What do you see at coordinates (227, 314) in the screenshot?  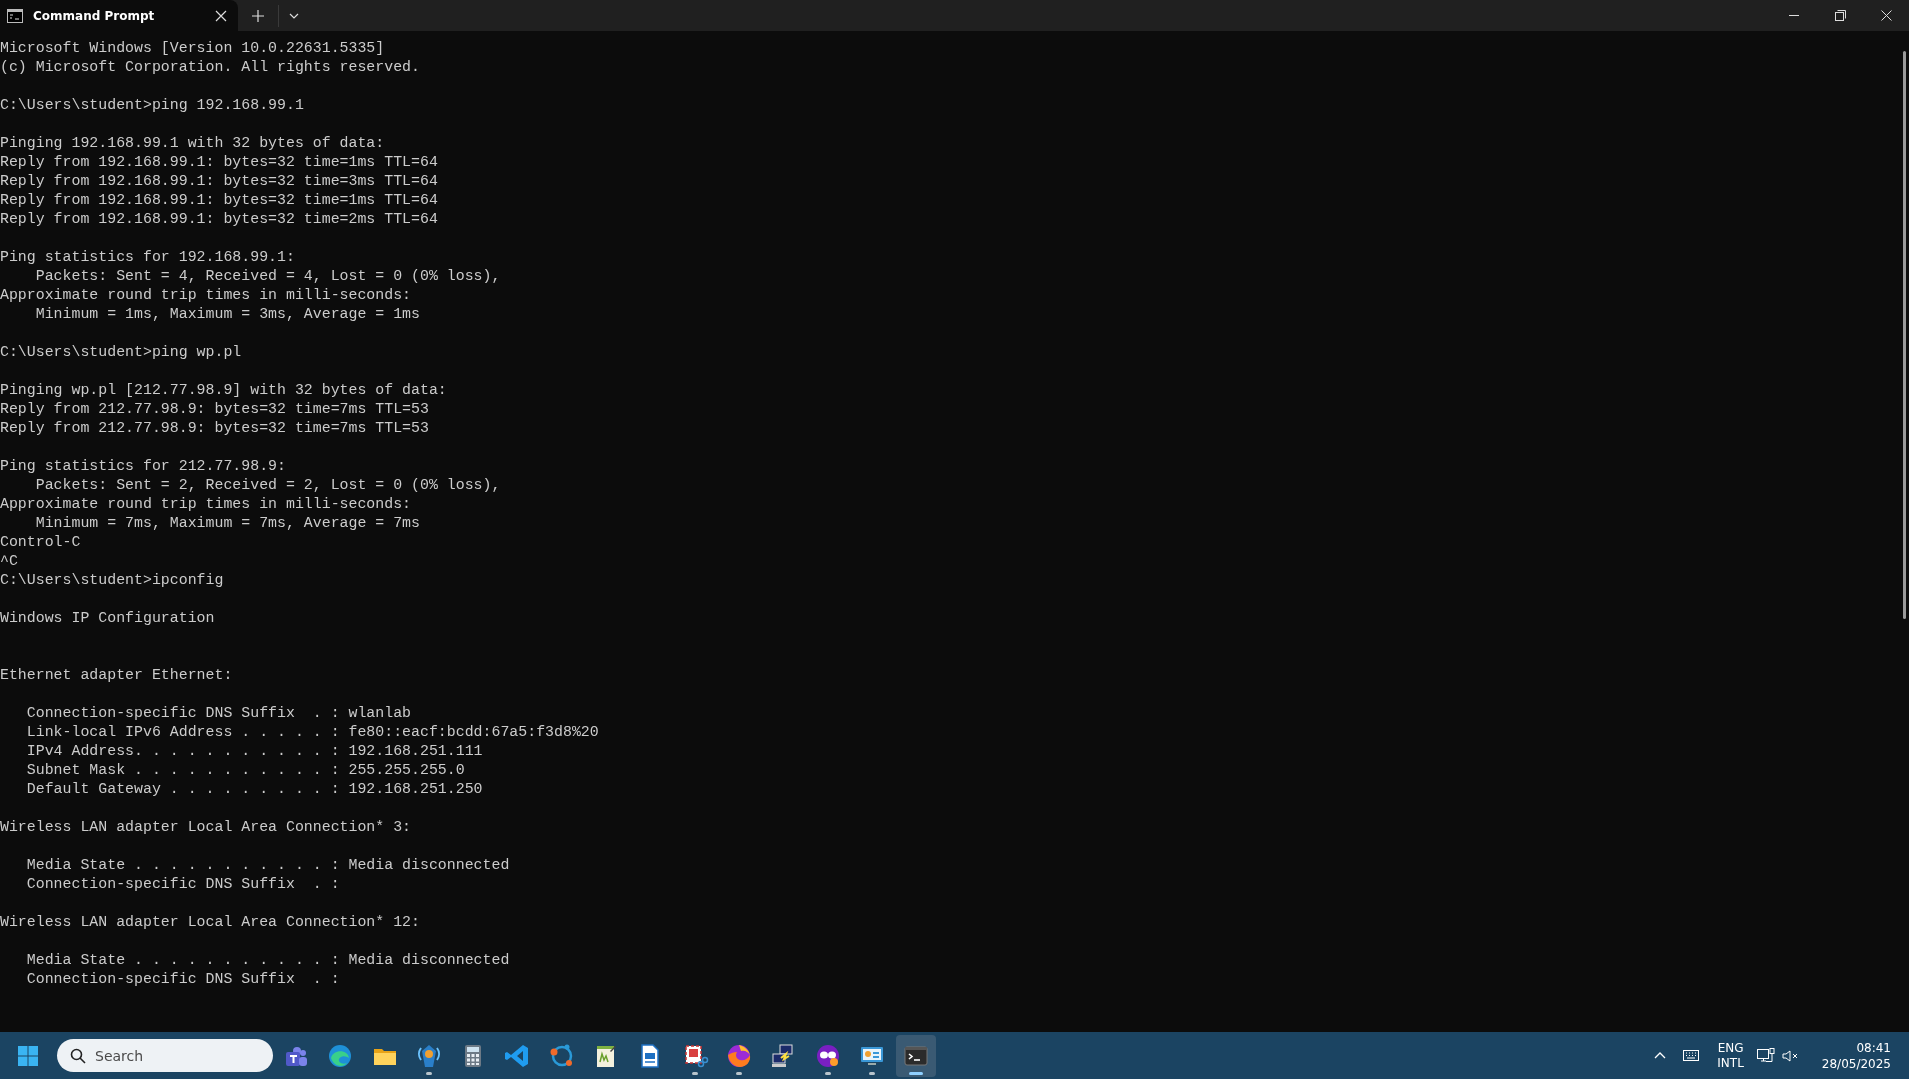 I see `terminal-line: Minimum = 1ms, Maximum = 3ms, Average = 1ms` at bounding box center [227, 314].